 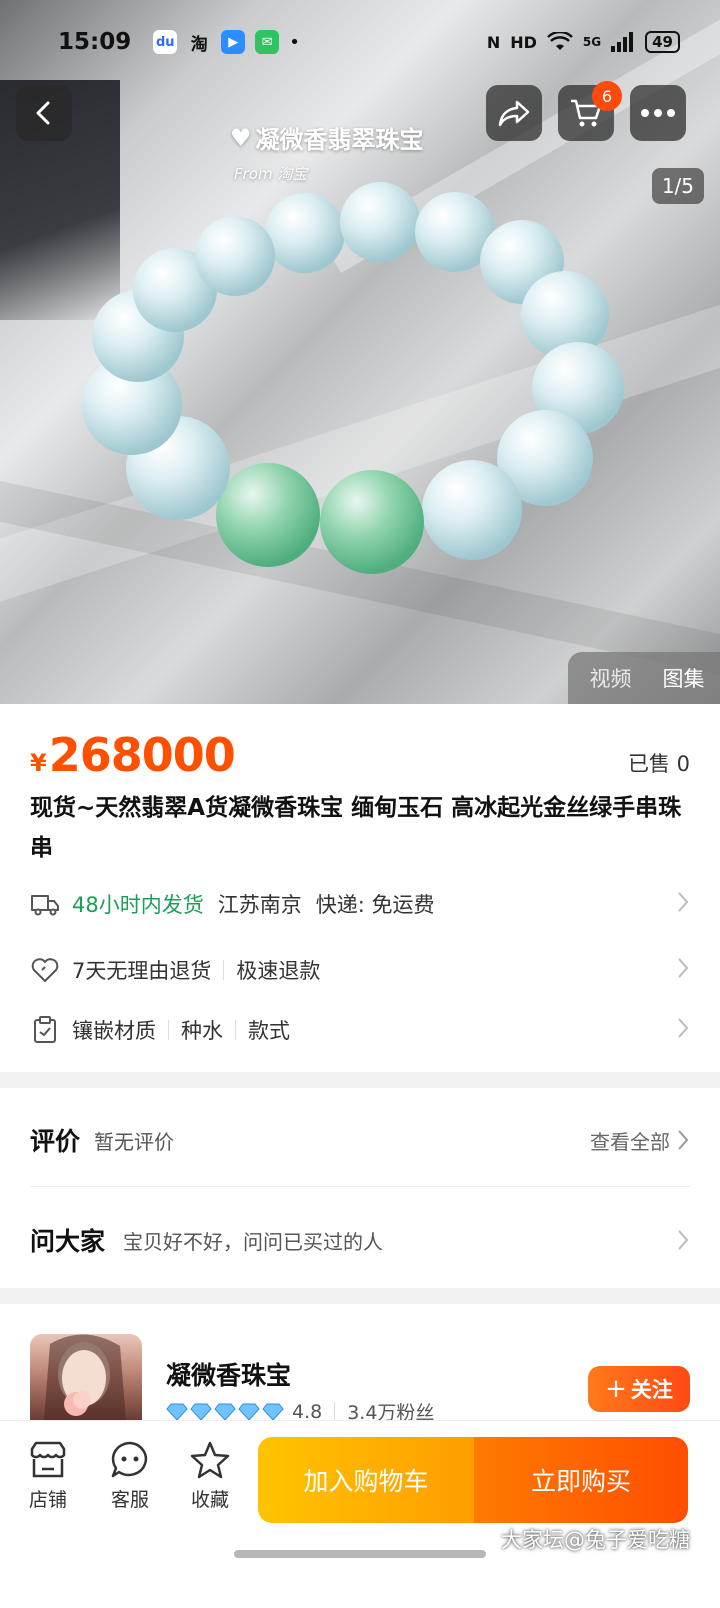 What do you see at coordinates (360, 42) in the screenshot?
I see `status-bar: 15:09 du 淘 ▶ ✉ • N HD 5G 49` at bounding box center [360, 42].